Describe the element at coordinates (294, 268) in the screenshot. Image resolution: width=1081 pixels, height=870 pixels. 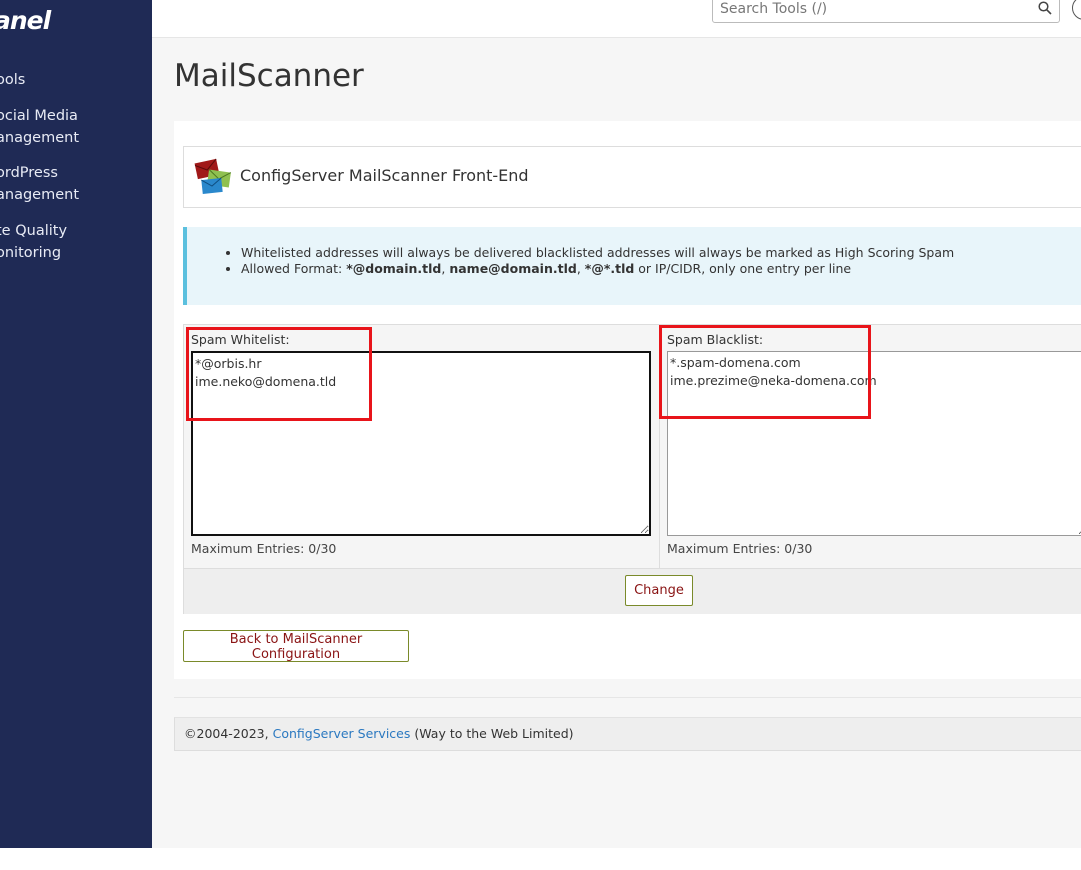
I see `info-text: Allowed Format:` at that location.